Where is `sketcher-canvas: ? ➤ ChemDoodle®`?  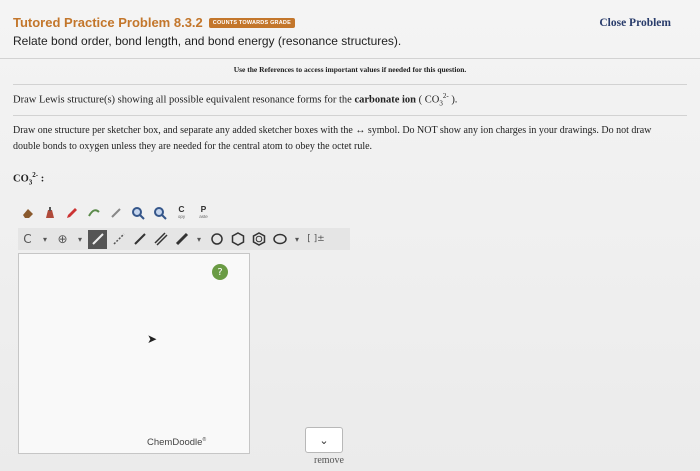 sketcher-canvas: ? ➤ ChemDoodle® is located at coordinates (134, 353).